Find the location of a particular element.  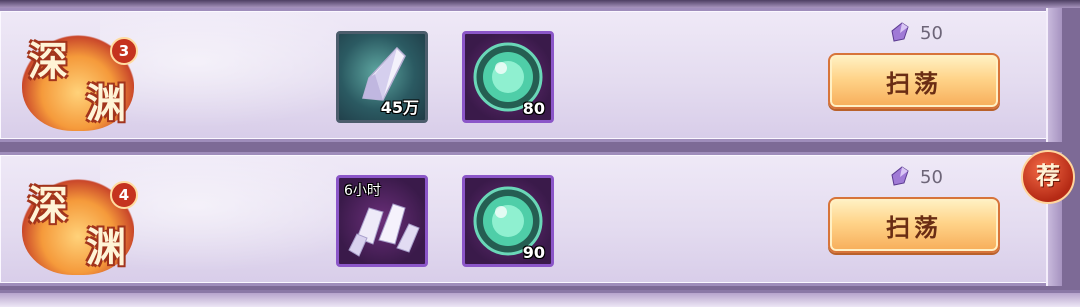

reward-slot-crystals: 6小时 is located at coordinates (382, 221).